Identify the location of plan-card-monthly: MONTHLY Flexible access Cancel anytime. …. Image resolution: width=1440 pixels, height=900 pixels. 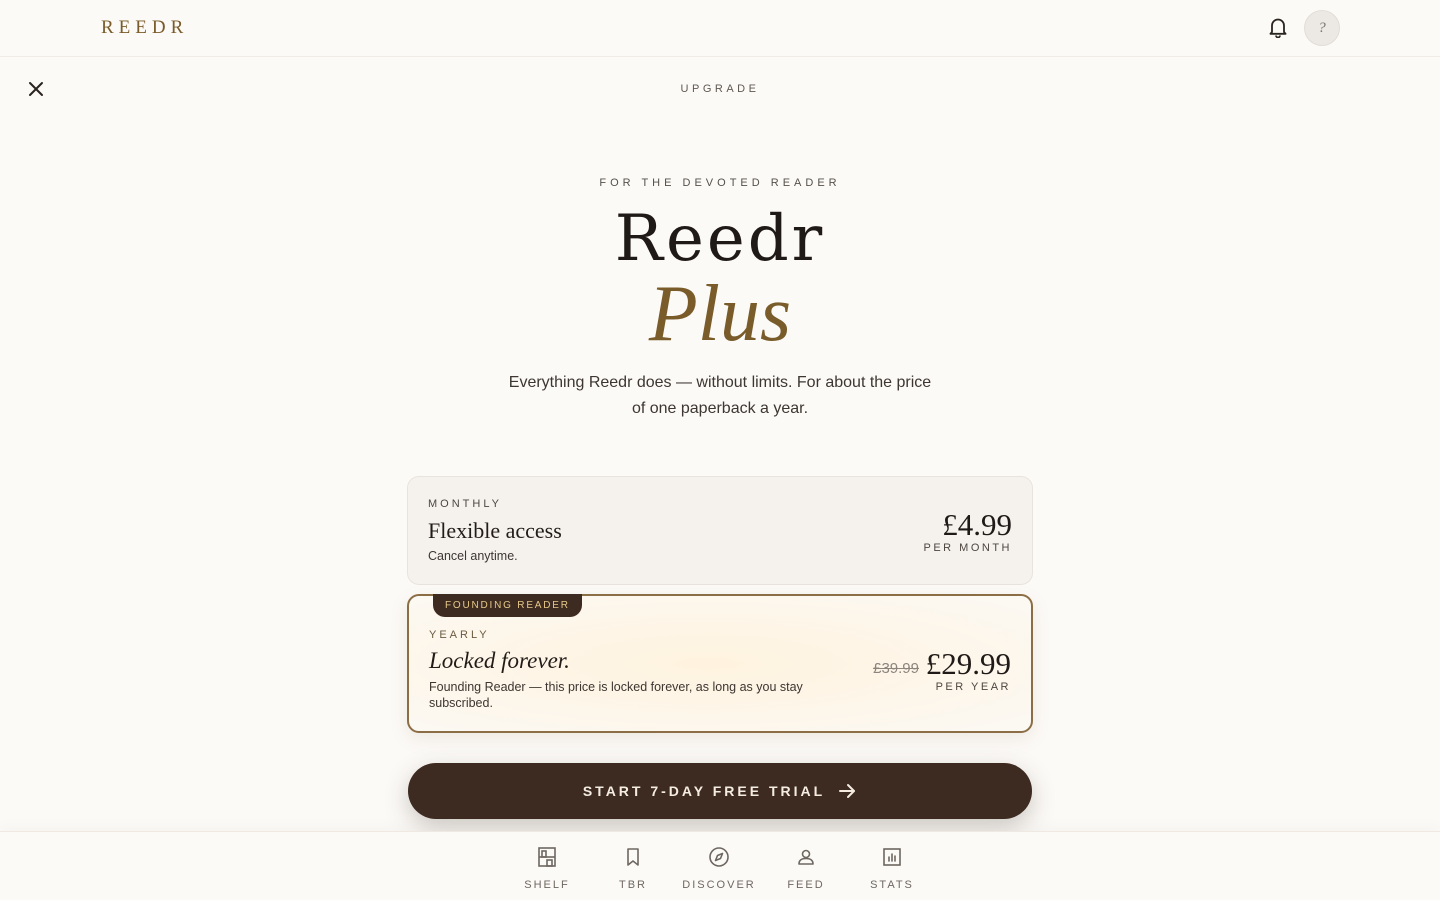
(720, 530).